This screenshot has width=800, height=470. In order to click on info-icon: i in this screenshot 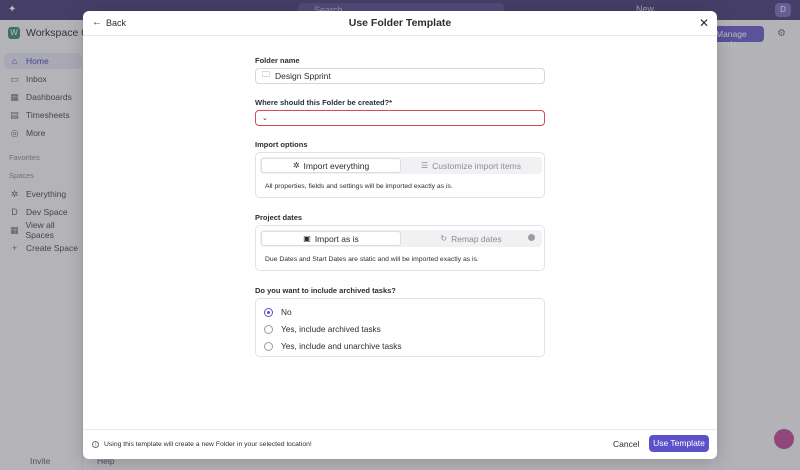, I will do `click(95, 444)`.